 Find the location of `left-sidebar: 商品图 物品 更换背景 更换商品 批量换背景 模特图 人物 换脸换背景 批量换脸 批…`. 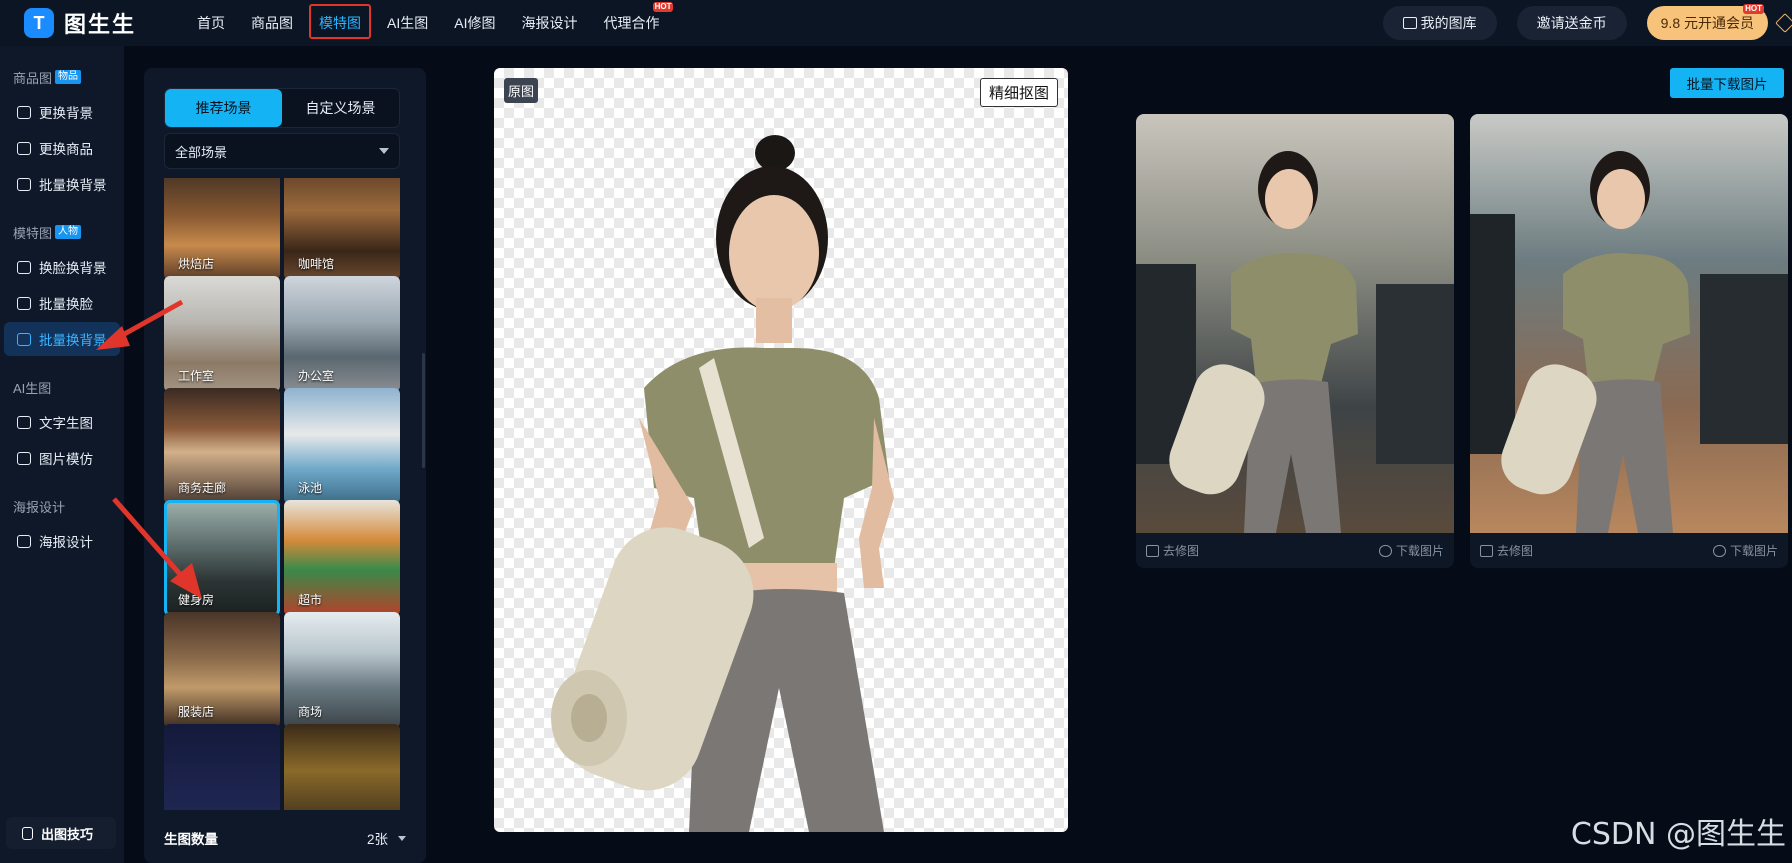

left-sidebar: 商品图 物品 更换背景 更换商品 批量换背景 模特图 人物 换脸换背景 批量换脸 批… is located at coordinates (62, 454).